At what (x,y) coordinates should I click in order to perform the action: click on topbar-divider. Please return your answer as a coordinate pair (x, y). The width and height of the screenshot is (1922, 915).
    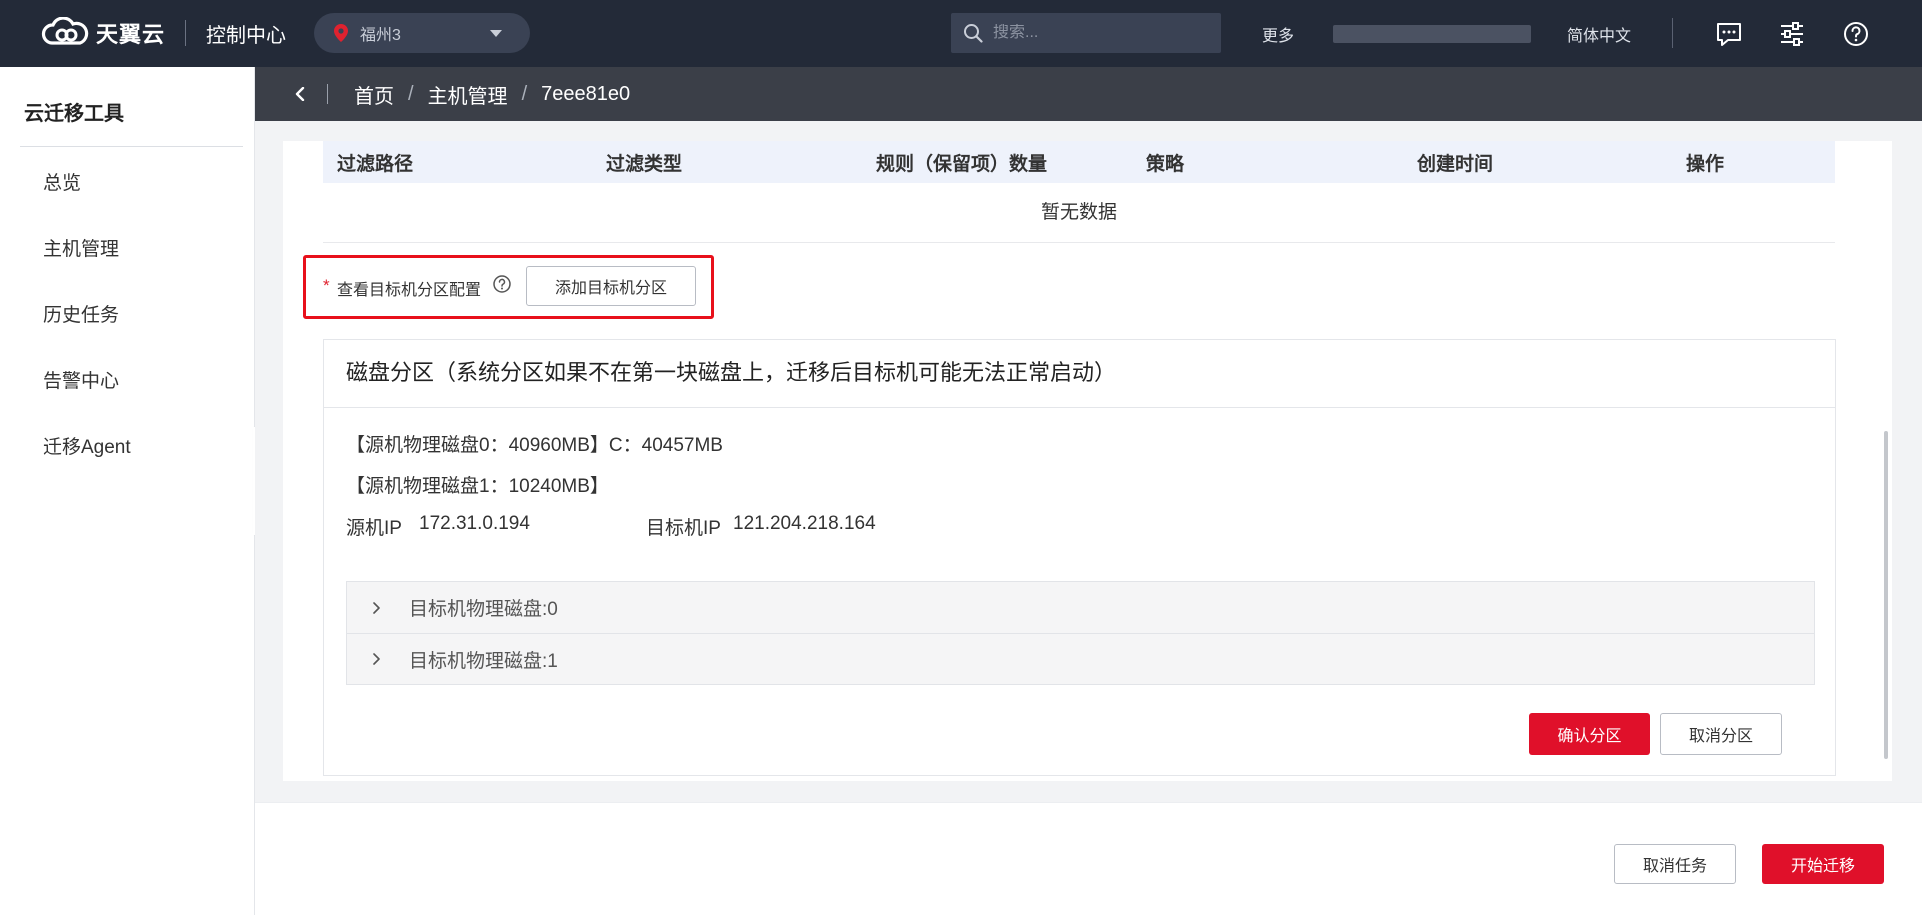
    Looking at the image, I should click on (1672, 33).